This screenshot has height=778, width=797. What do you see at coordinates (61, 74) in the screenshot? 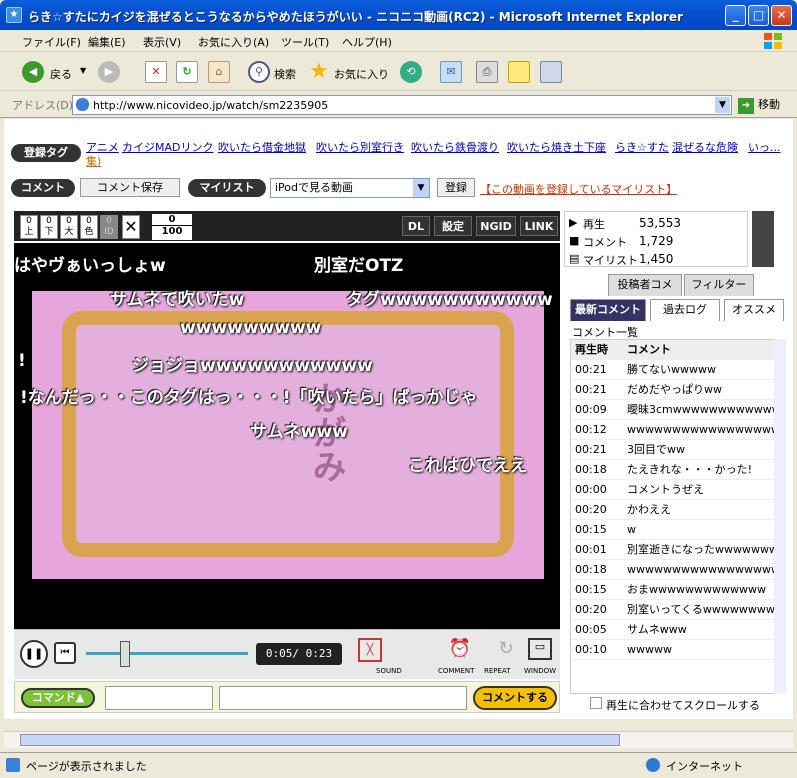
I see `back-button-label: 戻る` at bounding box center [61, 74].